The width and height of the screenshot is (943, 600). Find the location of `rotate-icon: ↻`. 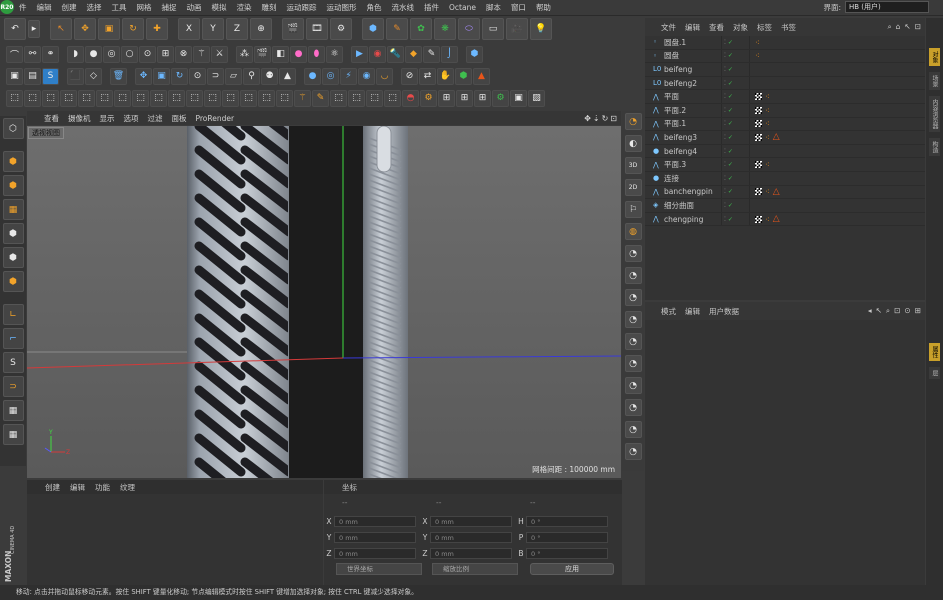

rotate-icon: ↻ is located at coordinates (133, 29).